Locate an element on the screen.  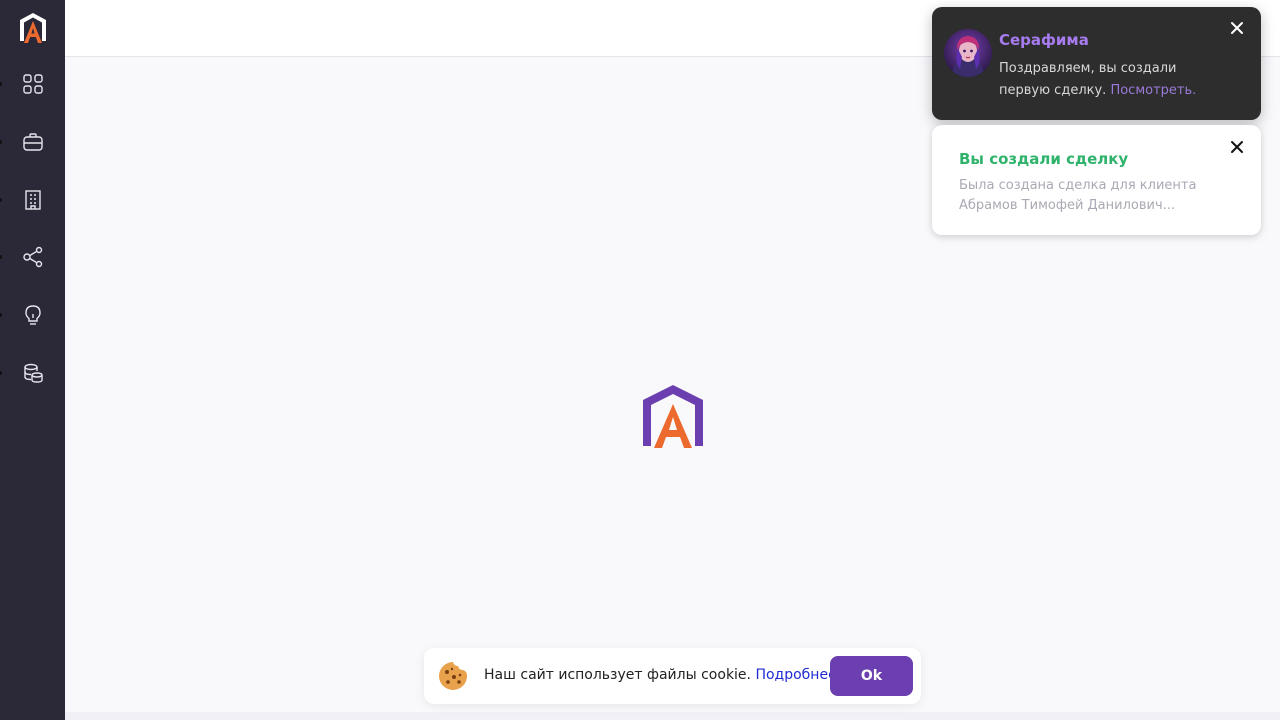
briefcase-icon is located at coordinates (32, 142).